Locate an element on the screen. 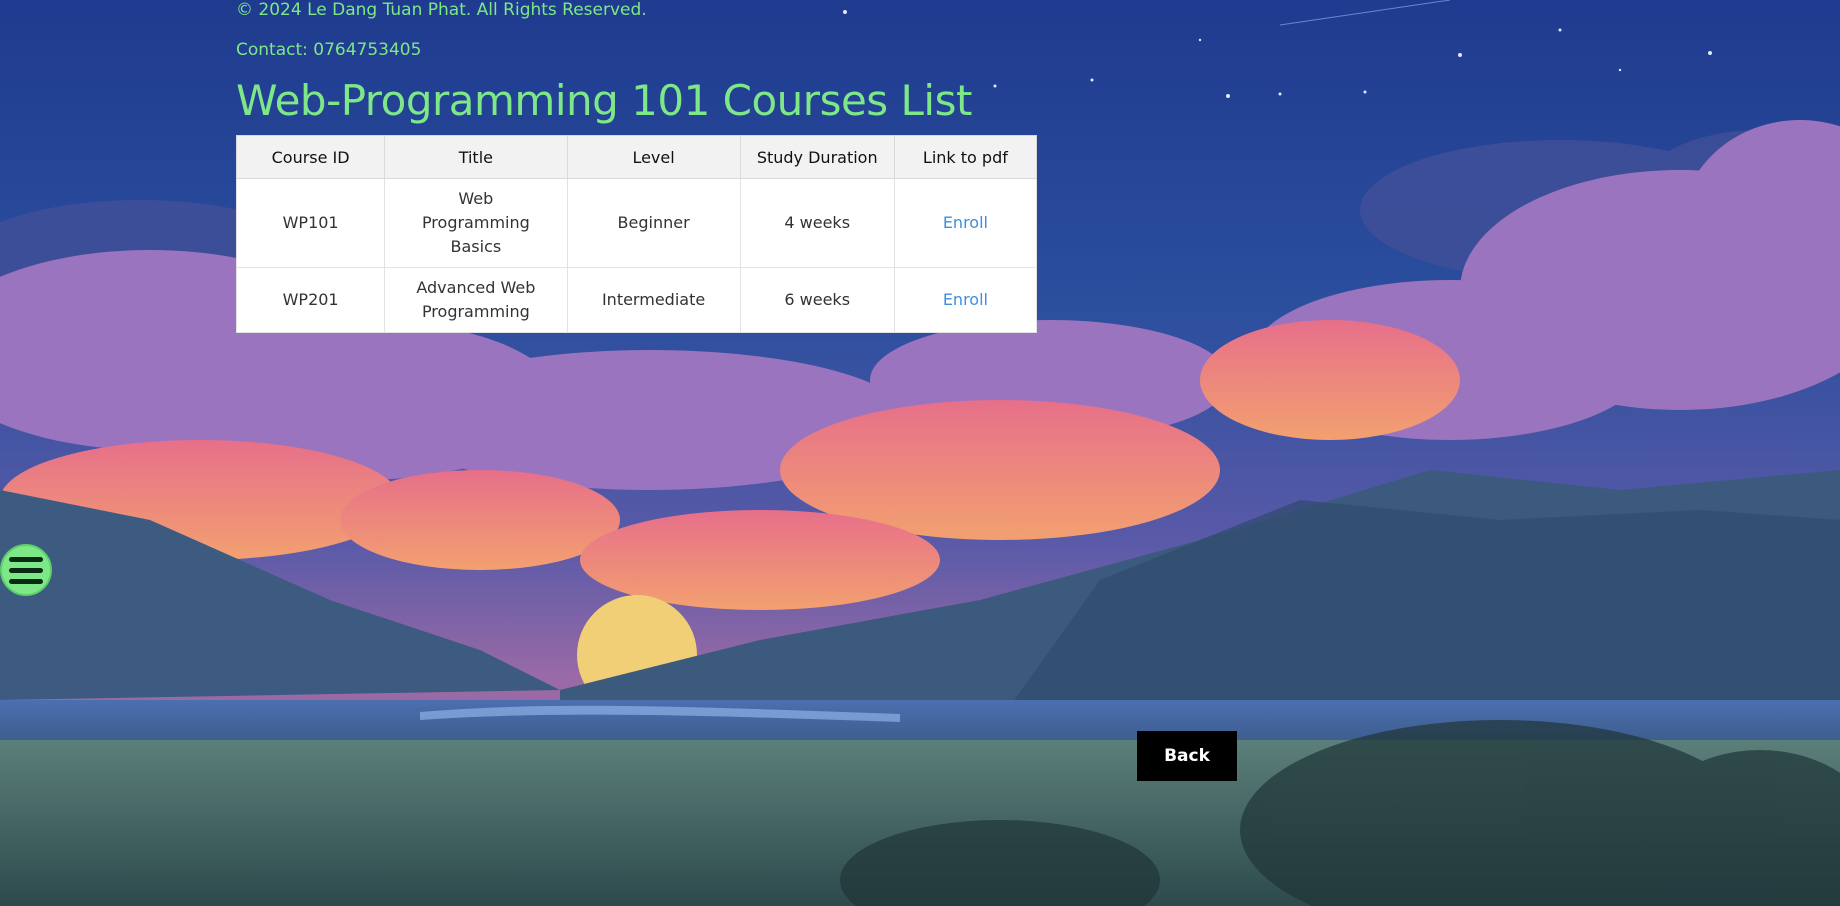  cell-title: Advanced Web Programming is located at coordinates (476, 300).